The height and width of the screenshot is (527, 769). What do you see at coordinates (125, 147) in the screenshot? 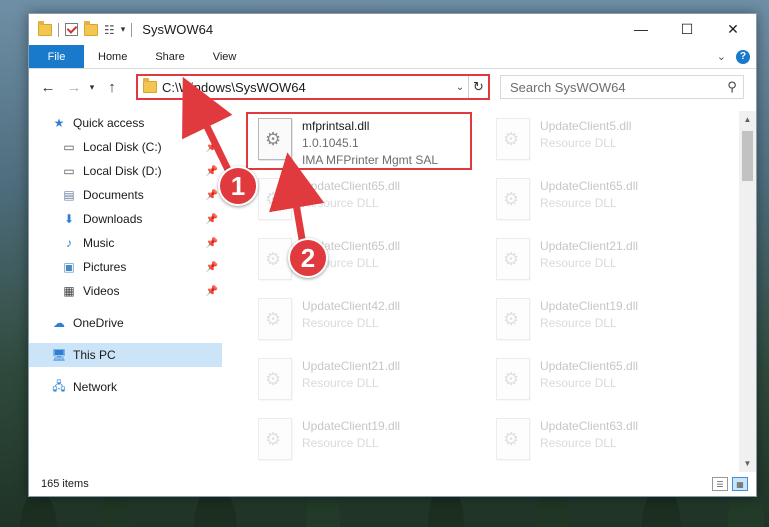
I see `nav-item-local-disk-c: ▭ Local Disk (C:) 📌` at bounding box center [125, 147].